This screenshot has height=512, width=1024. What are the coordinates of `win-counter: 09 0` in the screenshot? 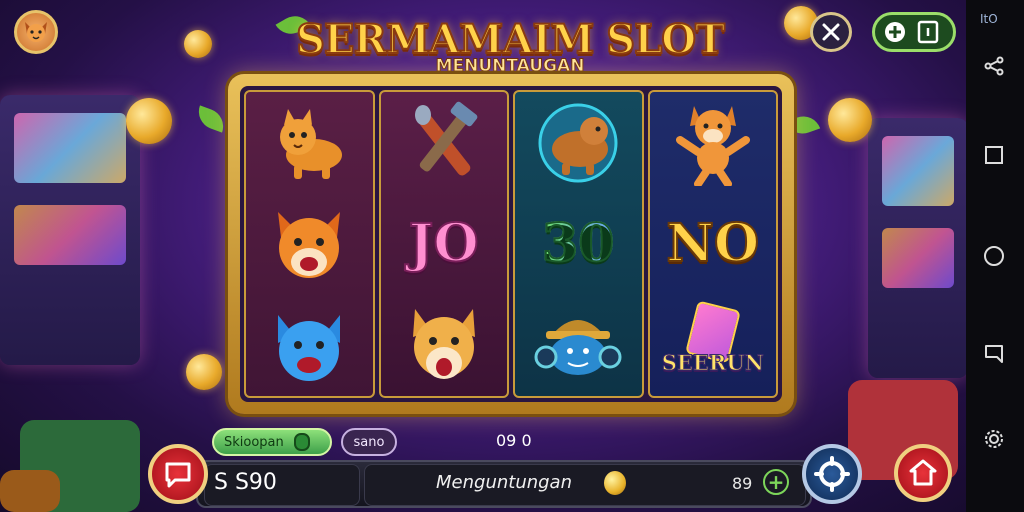 It's located at (514, 440).